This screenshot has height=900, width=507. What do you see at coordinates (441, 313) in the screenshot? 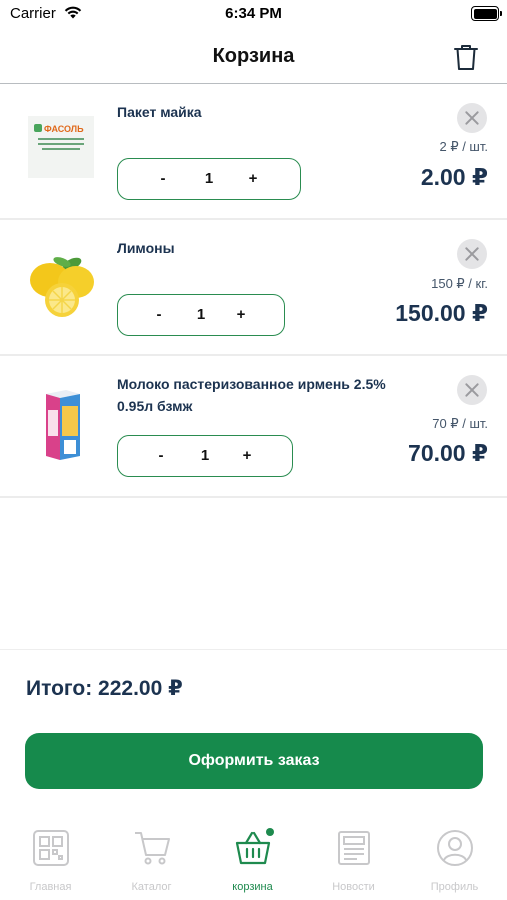
I see `item-total-price: 150.00 ₽` at bounding box center [441, 313].